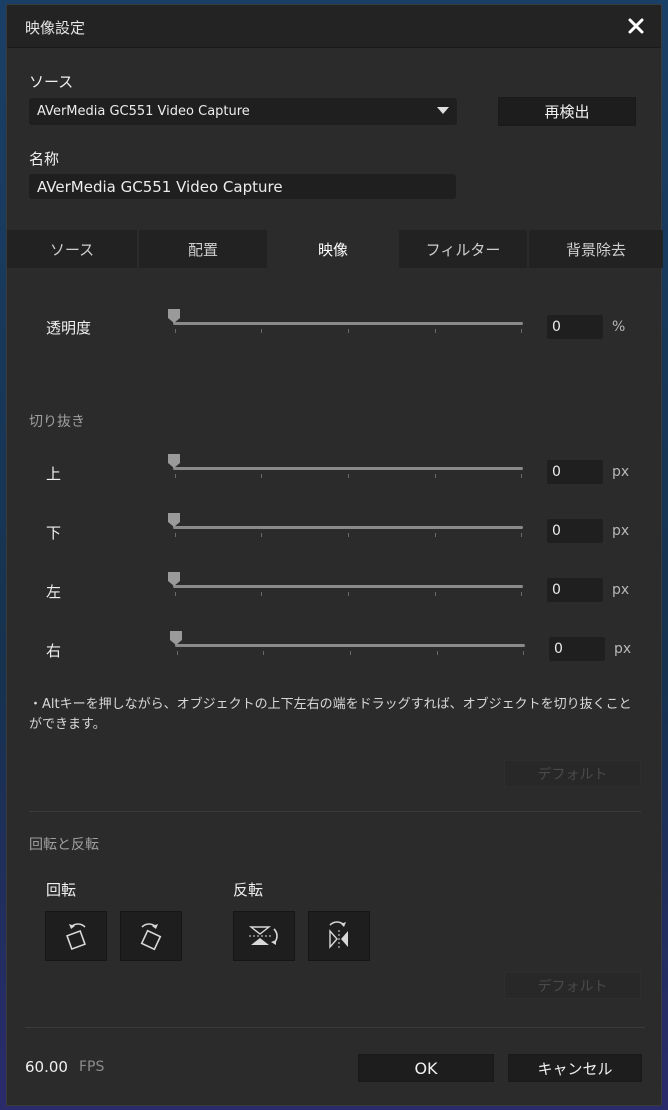 Image resolution: width=668 pixels, height=1110 pixels. I want to click on rescan-button: 再検出, so click(567, 111).